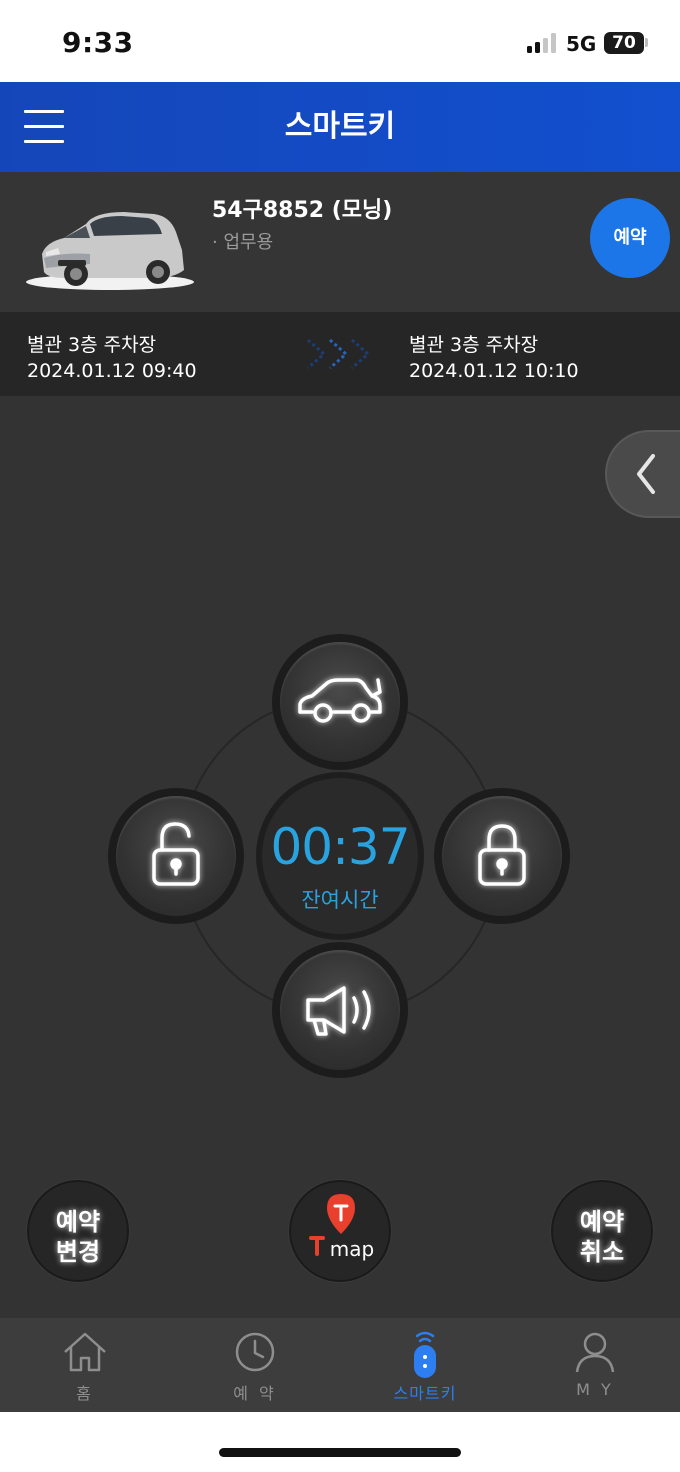 Image resolution: width=680 pixels, height=1472 pixels. What do you see at coordinates (352, 1249) in the screenshot?
I see `tmap-label: map` at bounding box center [352, 1249].